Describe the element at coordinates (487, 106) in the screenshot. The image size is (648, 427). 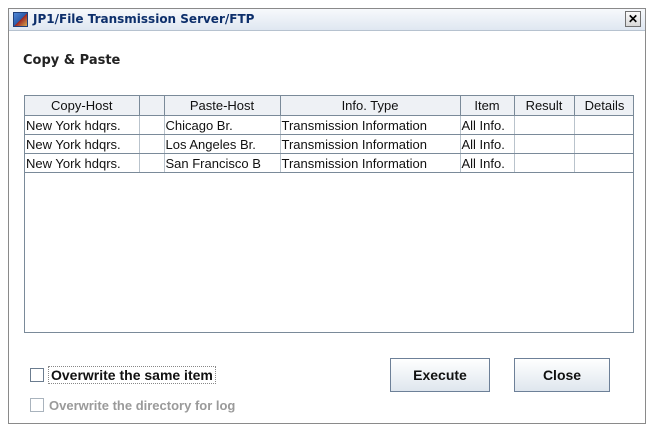
I see `column-header-item: Item` at that location.